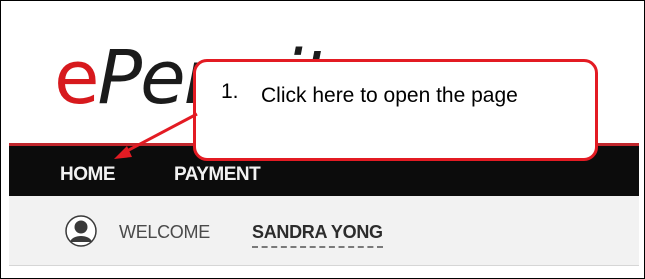 This screenshot has width=645, height=279. What do you see at coordinates (324, 265) in the screenshot?
I see `welcome-bar-divider` at bounding box center [324, 265].